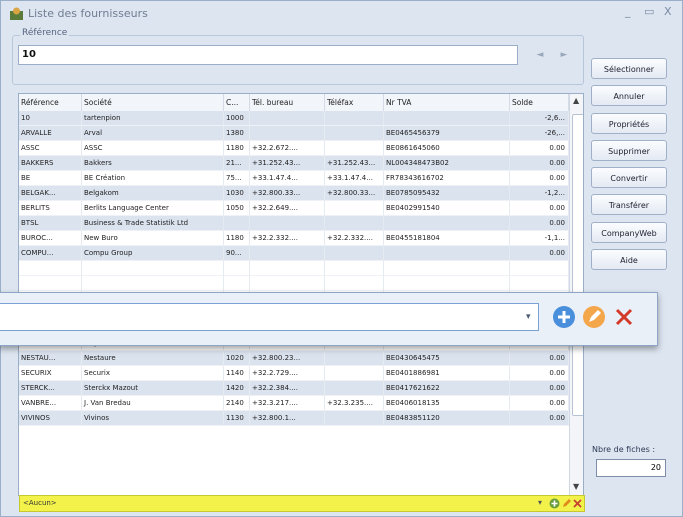 This screenshot has height=517, width=683. I want to click on popup-filter-input, so click(269, 317).